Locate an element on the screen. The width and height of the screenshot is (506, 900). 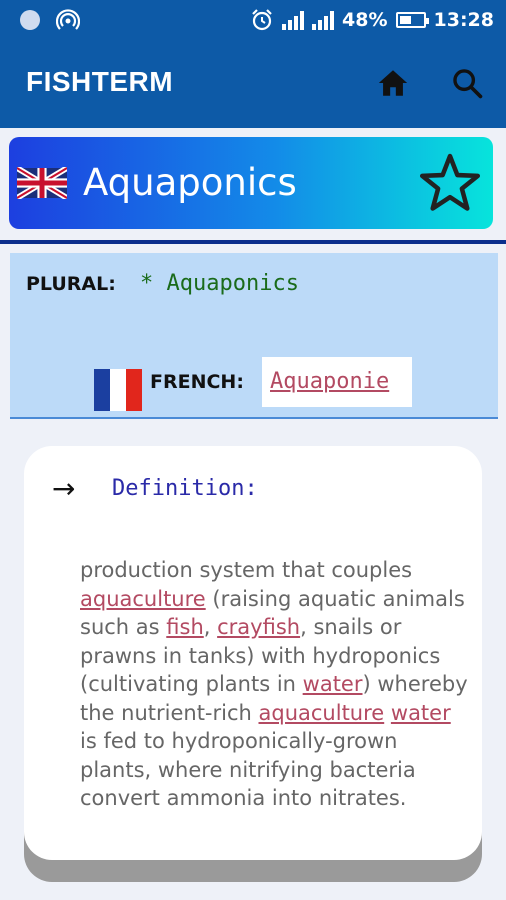
signal-h-icon is located at coordinates (323, 20).